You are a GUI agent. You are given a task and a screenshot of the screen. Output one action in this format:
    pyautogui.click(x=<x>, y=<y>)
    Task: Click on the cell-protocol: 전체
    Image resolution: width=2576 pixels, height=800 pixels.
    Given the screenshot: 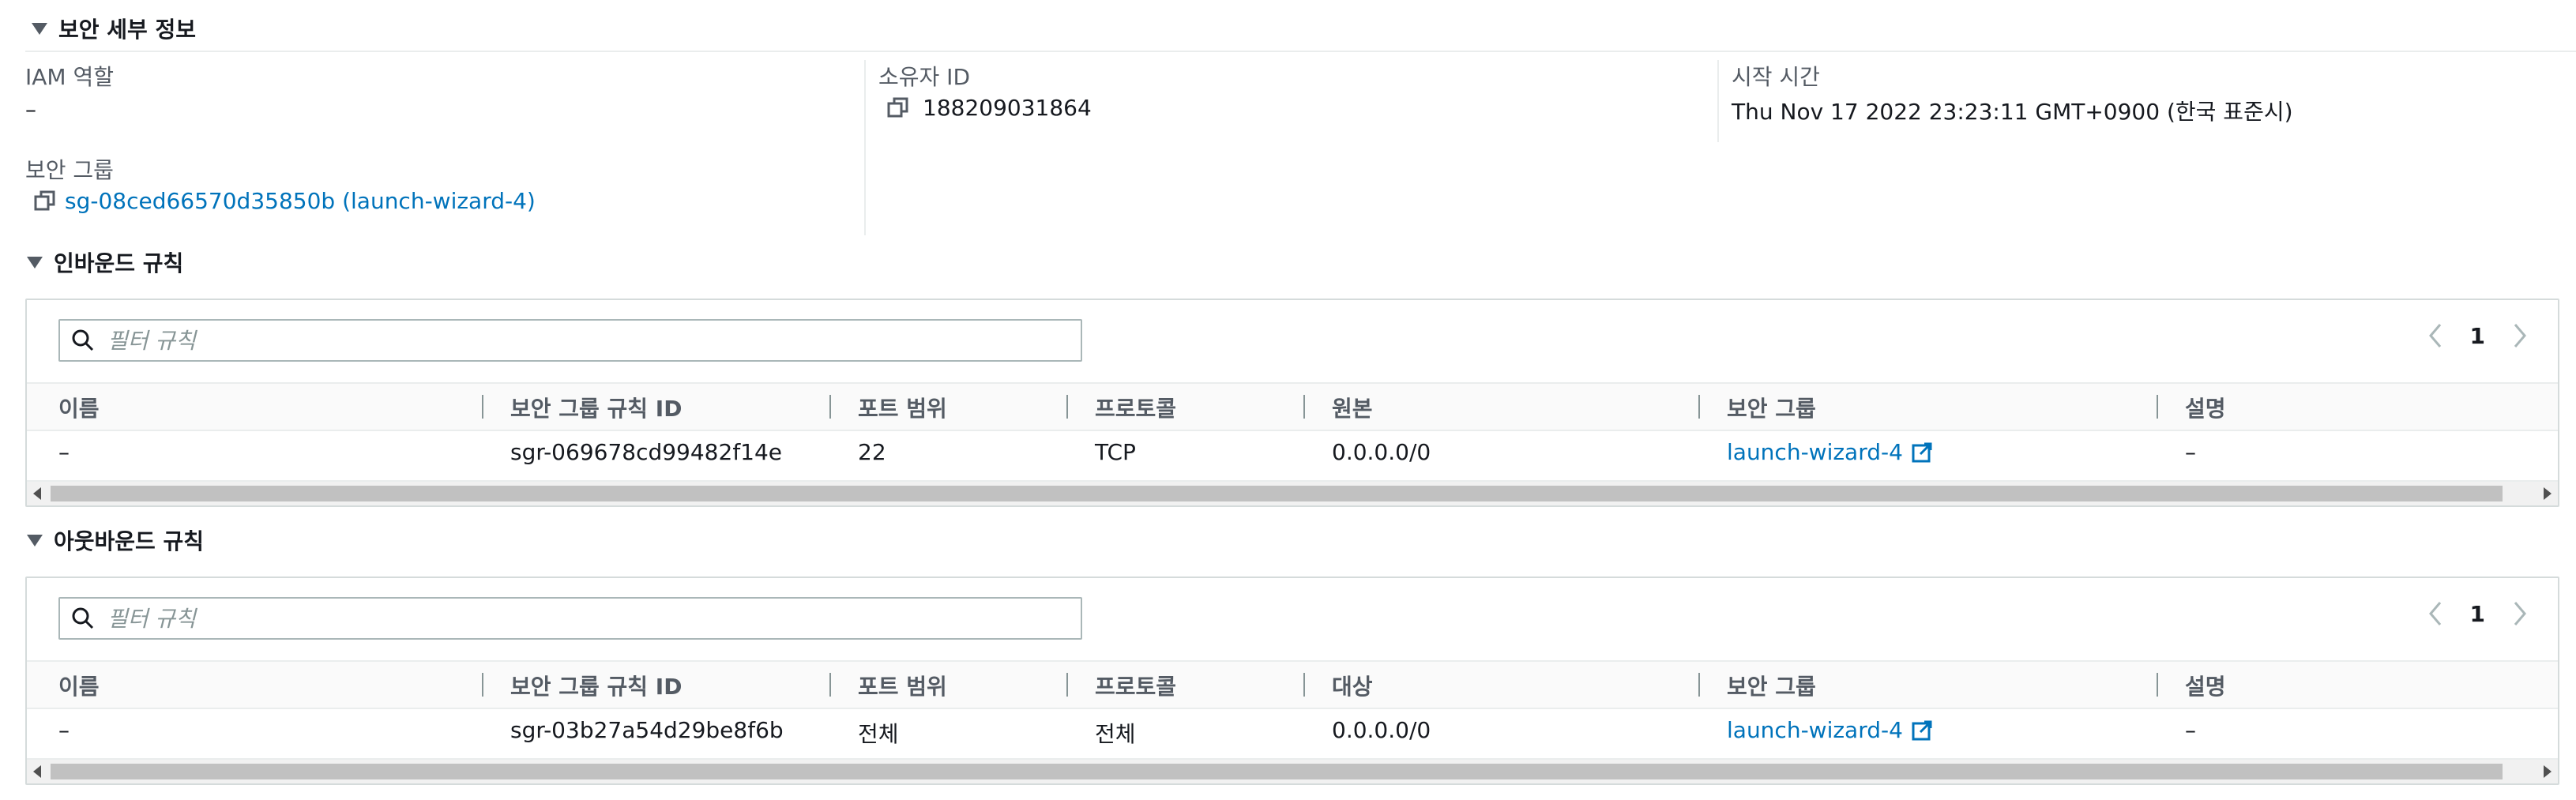 What is the action you would take?
    pyautogui.click(x=1116, y=734)
    